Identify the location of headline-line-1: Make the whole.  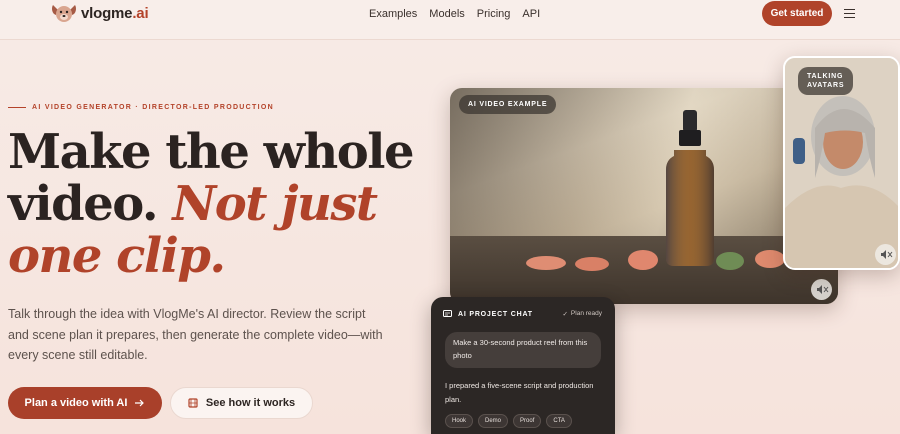
(211, 152).